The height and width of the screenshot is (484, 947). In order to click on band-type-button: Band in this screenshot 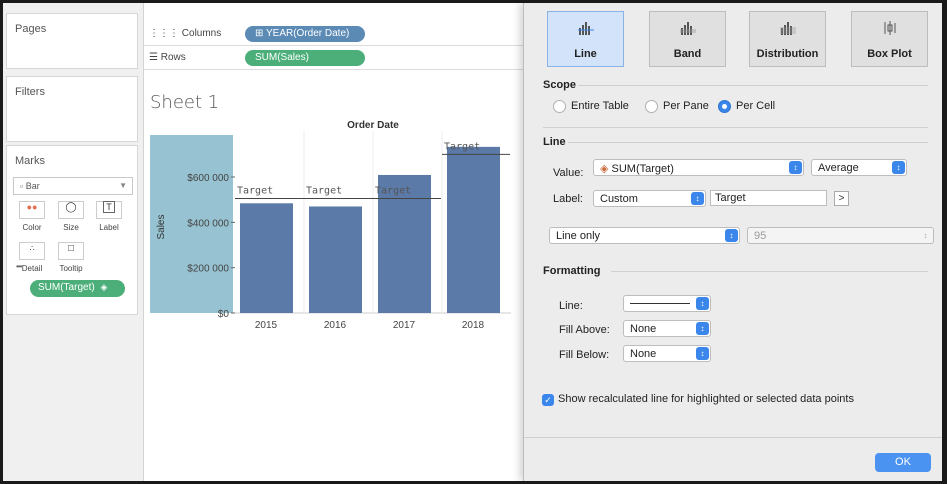, I will do `click(687, 39)`.